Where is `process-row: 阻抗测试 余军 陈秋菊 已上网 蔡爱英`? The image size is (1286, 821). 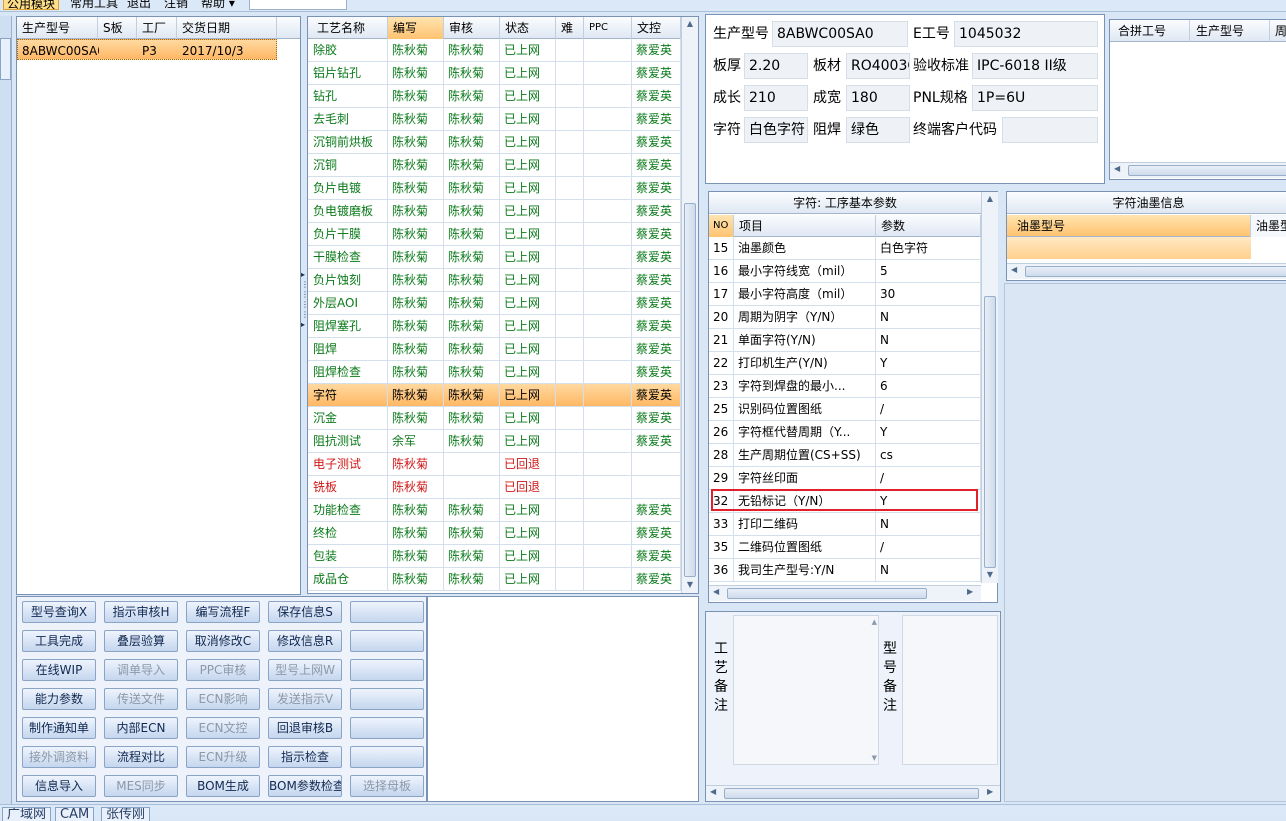 process-row: 阻抗测试 余军 陈秋菊 已上网 蔡爱英 is located at coordinates (494, 441).